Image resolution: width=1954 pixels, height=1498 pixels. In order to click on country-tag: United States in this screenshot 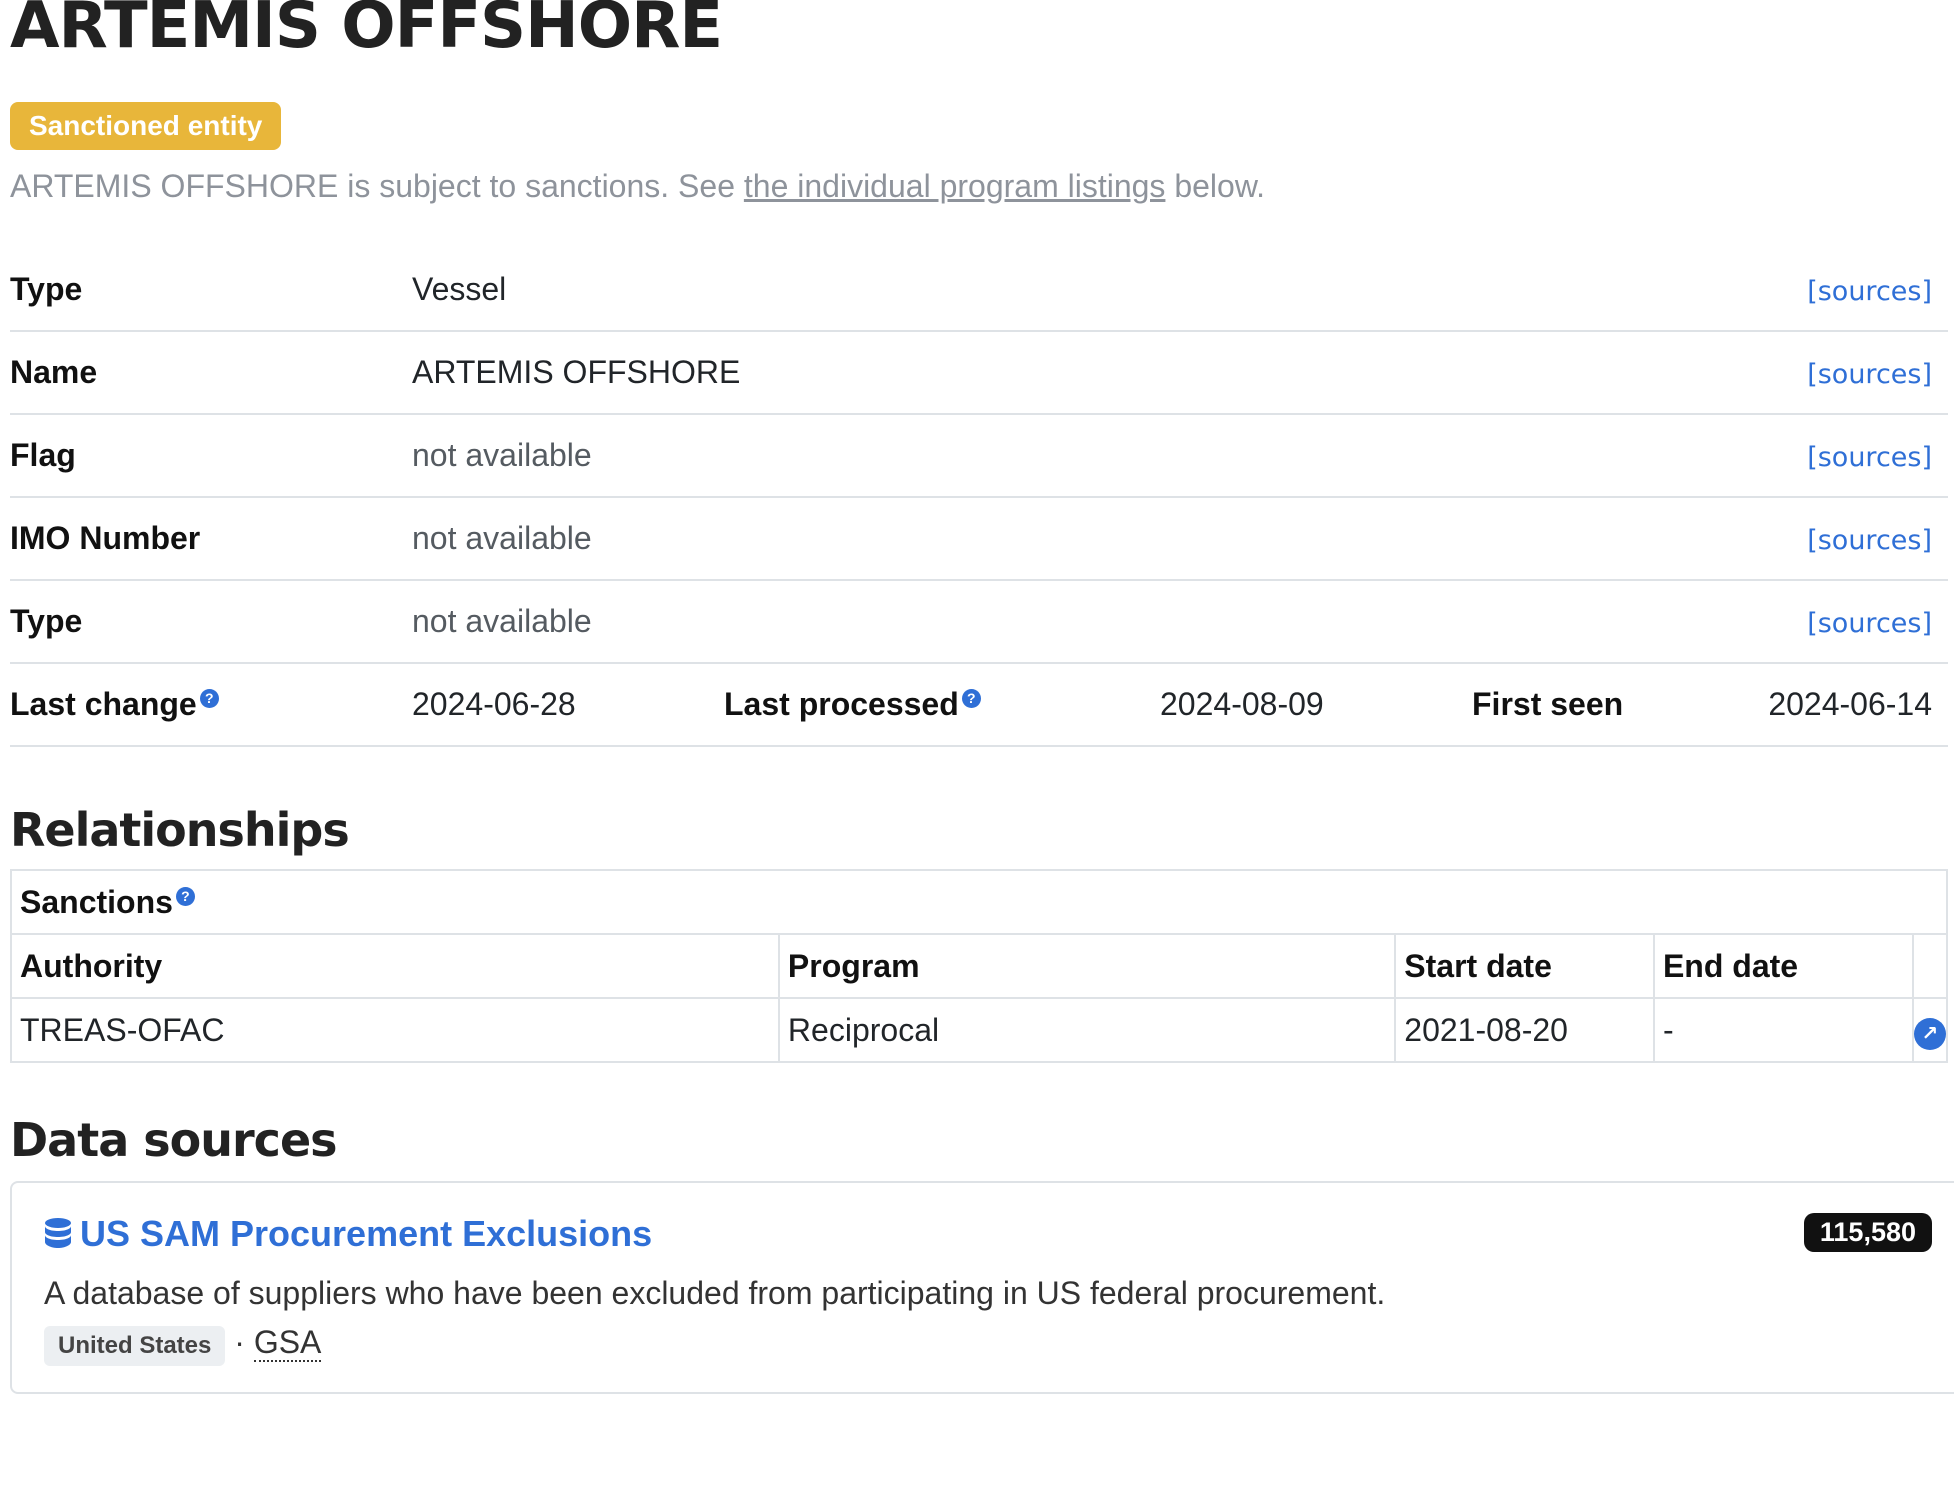, I will do `click(135, 1346)`.